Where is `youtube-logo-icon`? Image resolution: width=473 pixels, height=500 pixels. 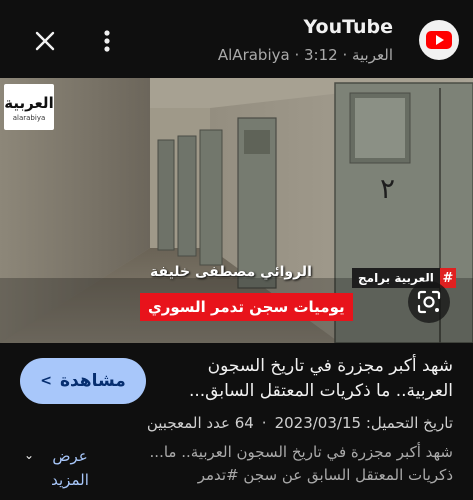 youtube-logo-icon is located at coordinates (439, 40).